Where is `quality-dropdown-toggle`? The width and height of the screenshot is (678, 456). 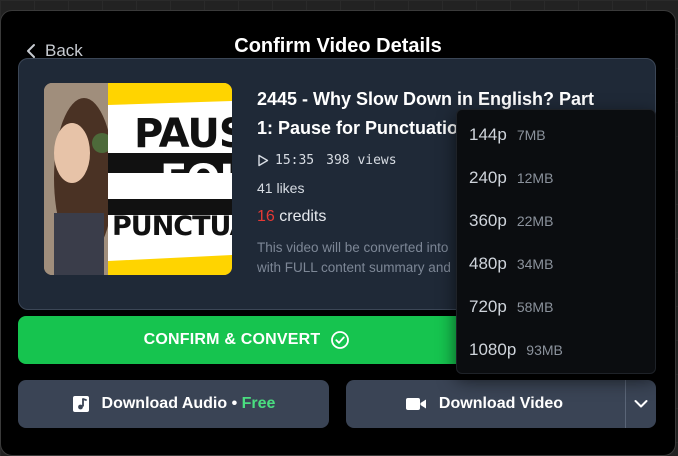
quality-dropdown-toggle is located at coordinates (640, 404).